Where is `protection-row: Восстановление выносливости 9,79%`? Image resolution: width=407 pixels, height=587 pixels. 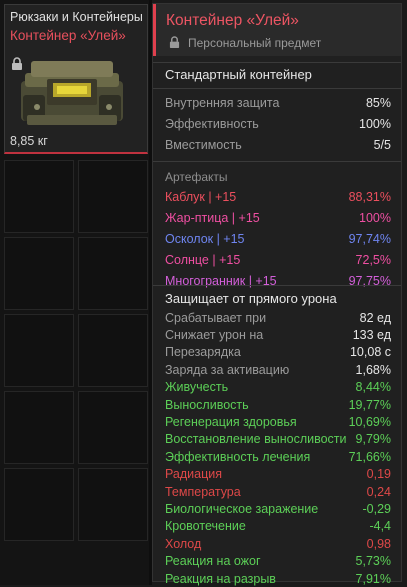 protection-row: Восстановление выносливости 9,79% is located at coordinates (278, 439).